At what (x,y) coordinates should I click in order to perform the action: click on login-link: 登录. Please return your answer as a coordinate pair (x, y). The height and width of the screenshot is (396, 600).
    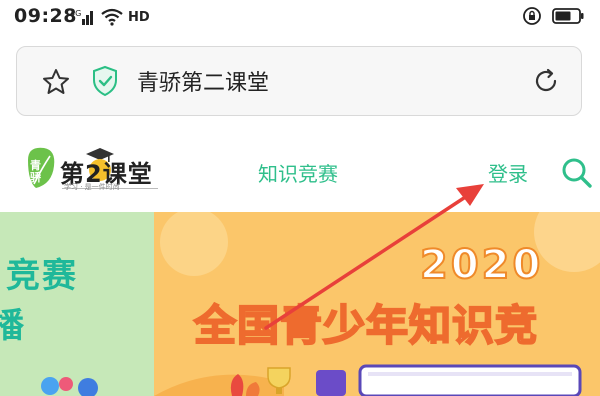
    Looking at the image, I should click on (508, 172).